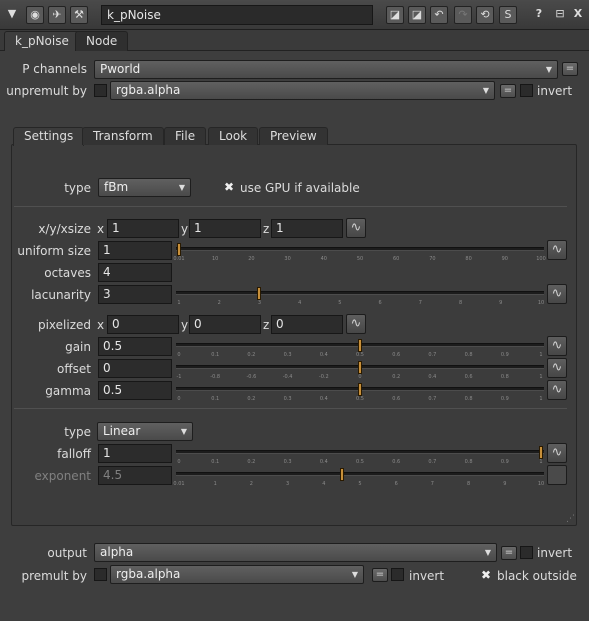  I want to click on exponent-slider: 0.01 1 2 3 4 5 6 7 8 9 10, so click(359, 477).